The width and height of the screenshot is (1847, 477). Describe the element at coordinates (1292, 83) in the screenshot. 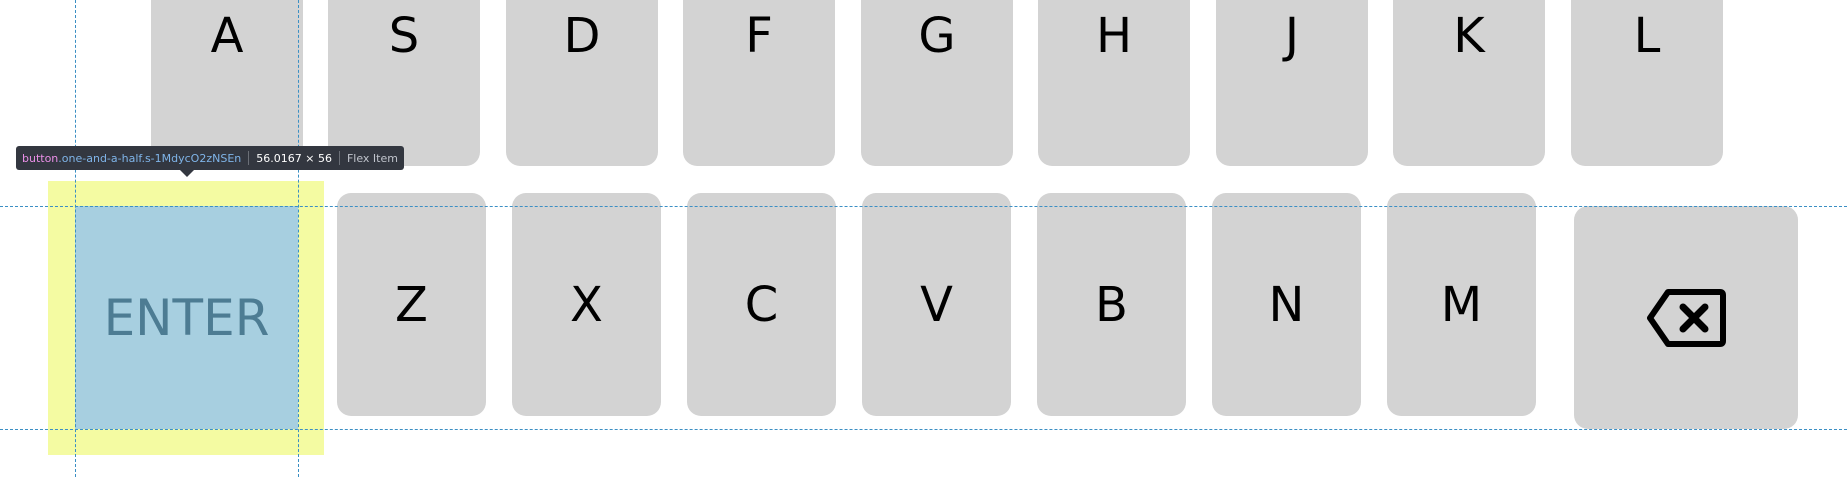

I see `key-j: J` at that location.